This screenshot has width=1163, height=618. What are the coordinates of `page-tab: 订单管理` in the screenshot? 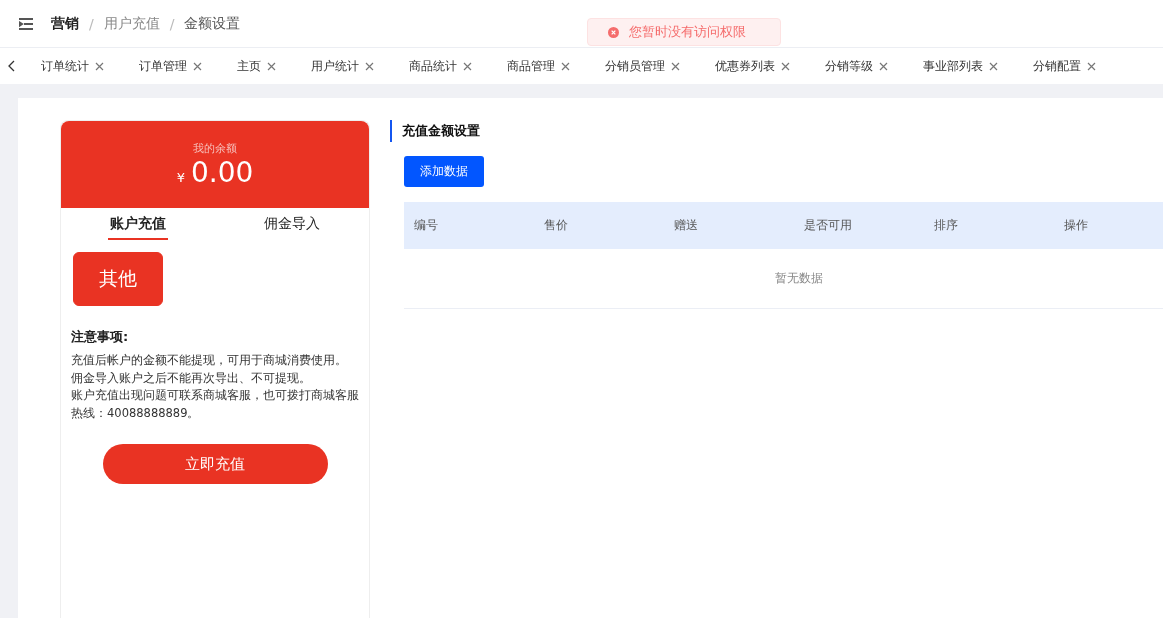 It's located at (170, 66).